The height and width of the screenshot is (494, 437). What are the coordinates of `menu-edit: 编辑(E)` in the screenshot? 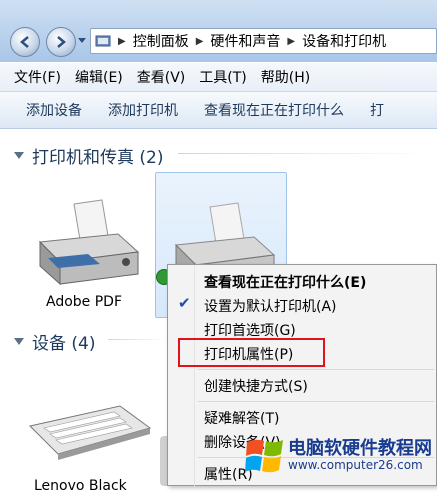 It's located at (99, 77).